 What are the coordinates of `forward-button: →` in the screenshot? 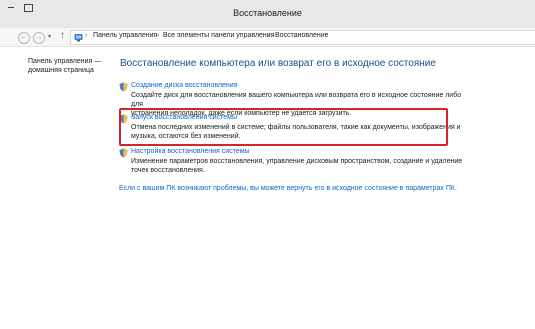 It's located at (39, 38).